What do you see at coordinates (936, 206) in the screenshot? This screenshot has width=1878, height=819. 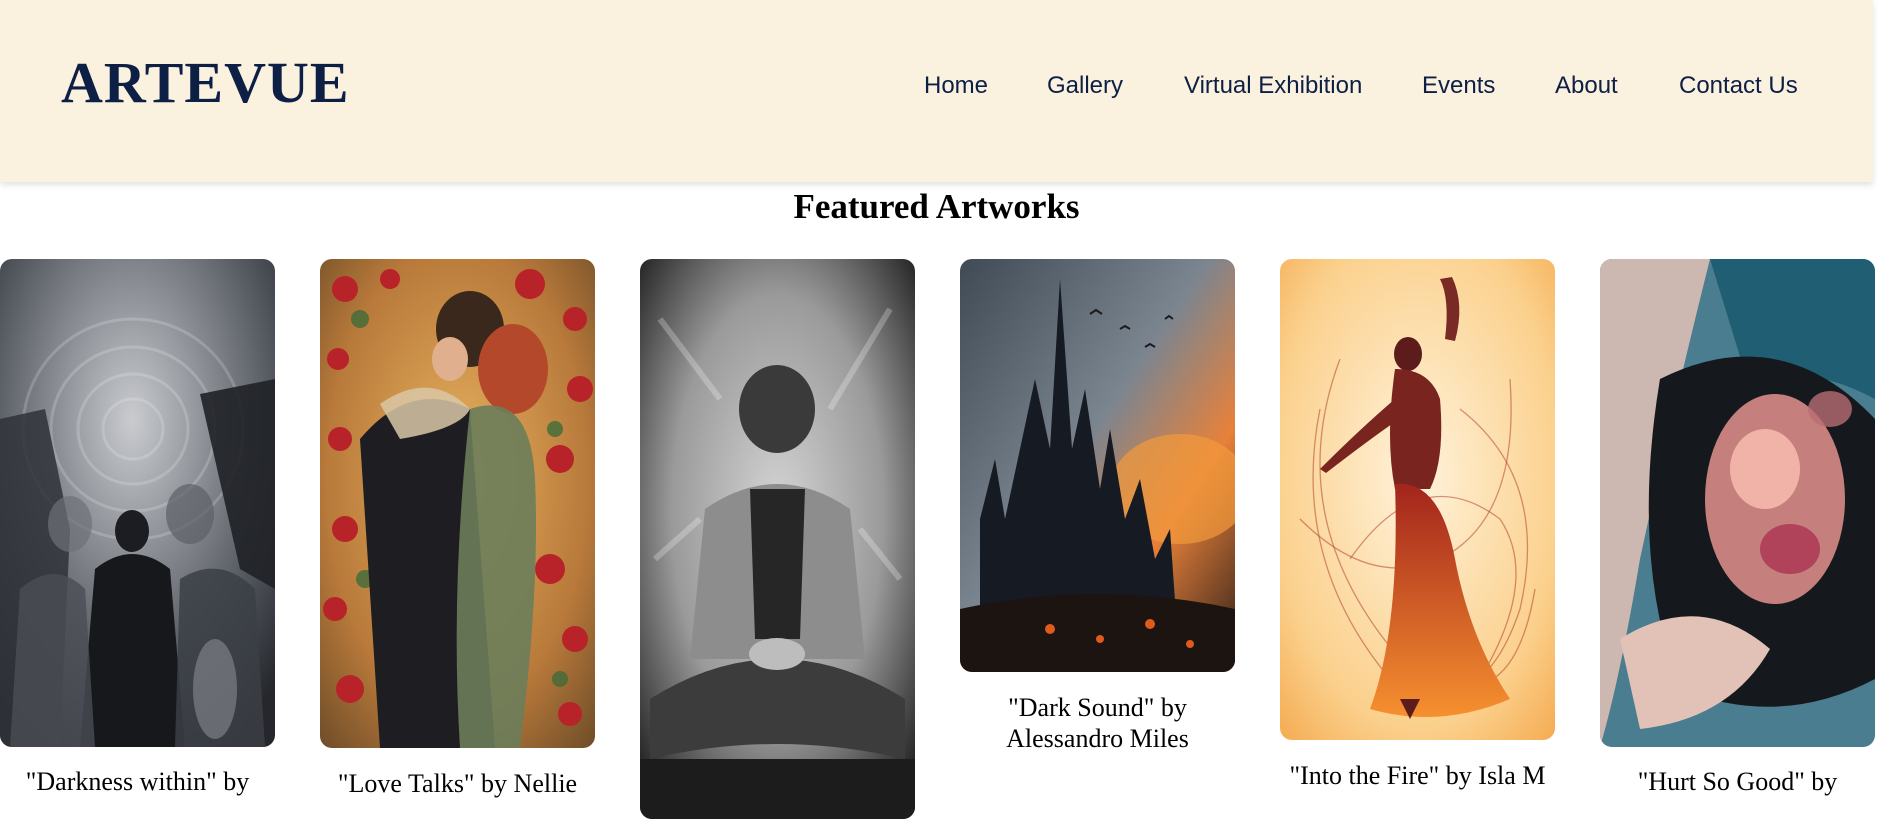 I see `featured-artworks-title: Featured Artworks` at bounding box center [936, 206].